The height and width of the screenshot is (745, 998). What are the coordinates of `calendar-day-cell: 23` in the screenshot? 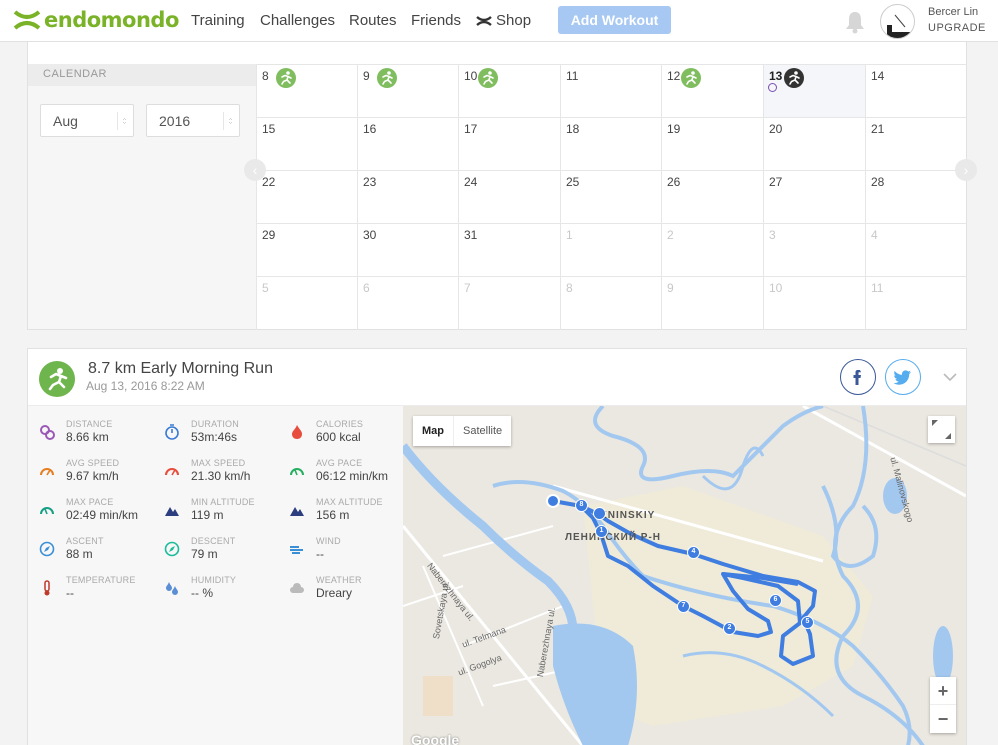 It's located at (407, 197).